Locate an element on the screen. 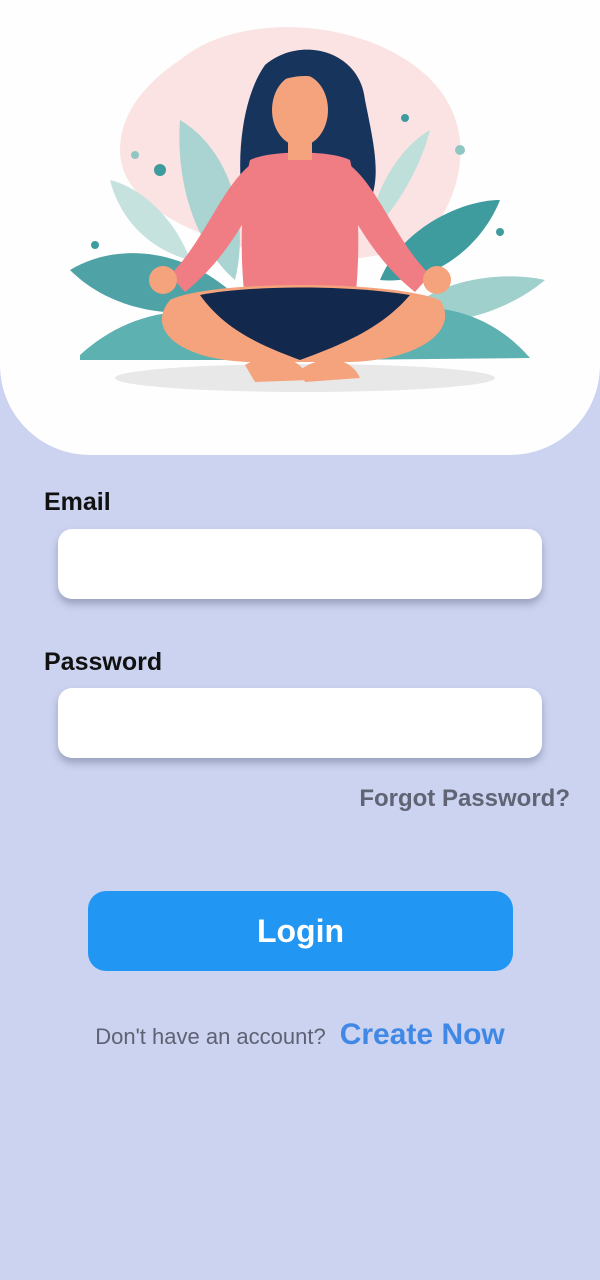  password-label: Password is located at coordinates (103, 662).